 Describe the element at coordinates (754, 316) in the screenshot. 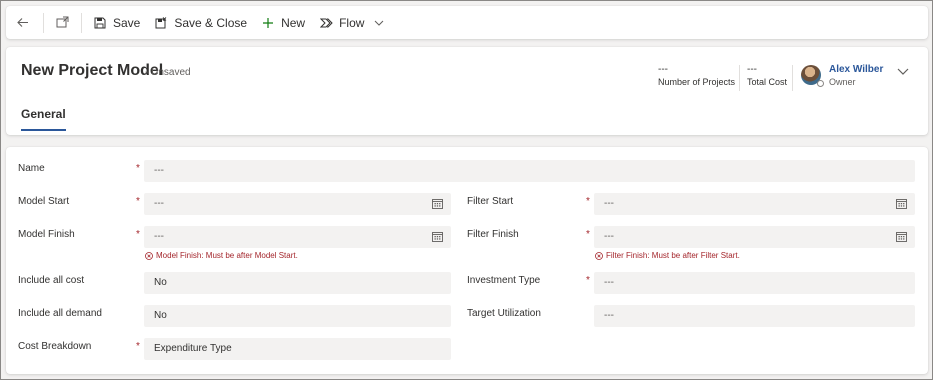

I see `target-utilization-field: ---` at that location.